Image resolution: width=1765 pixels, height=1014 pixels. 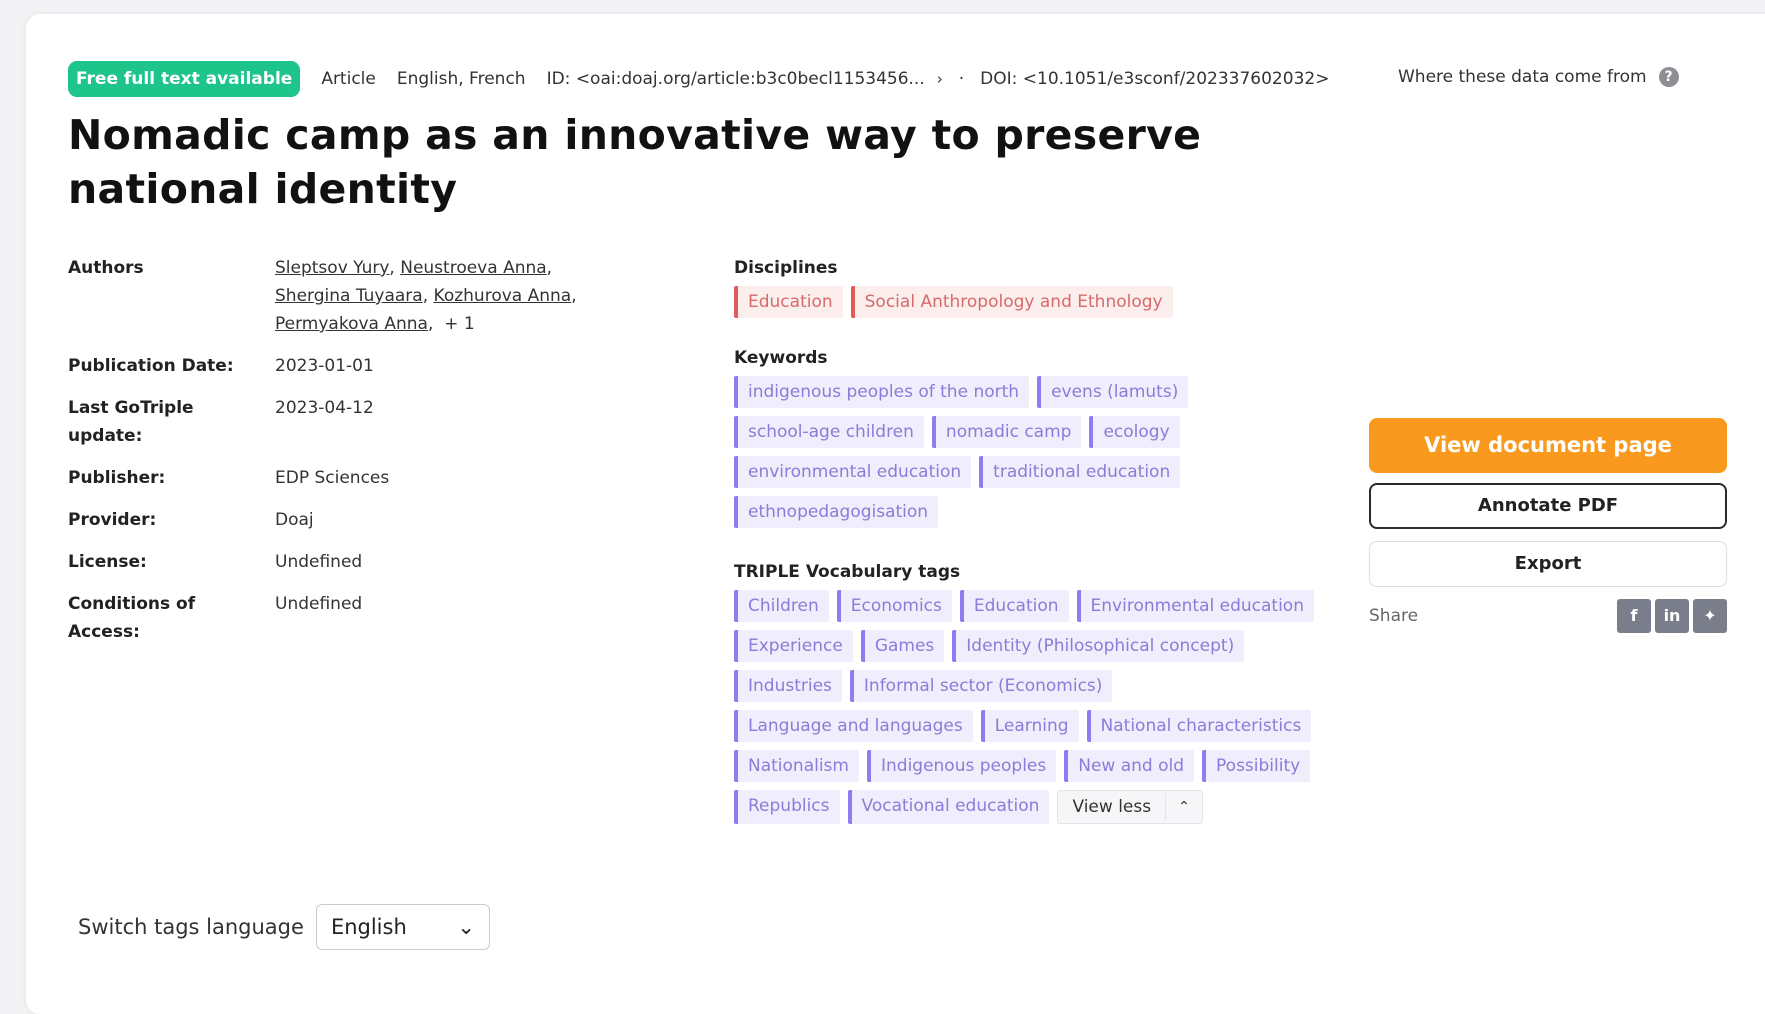 What do you see at coordinates (351, 324) in the screenshot?
I see `author-link: Permyakova Anna` at bounding box center [351, 324].